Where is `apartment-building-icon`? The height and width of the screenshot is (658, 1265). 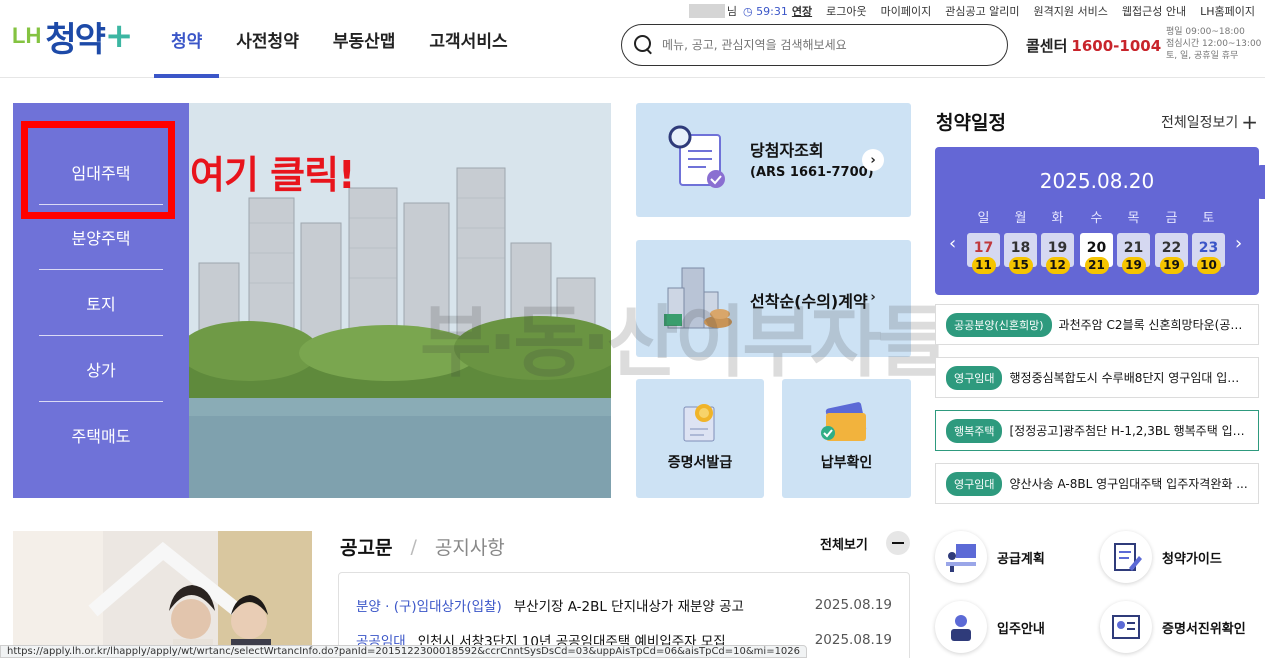
apartment-building-icon is located at coordinates (698, 298).